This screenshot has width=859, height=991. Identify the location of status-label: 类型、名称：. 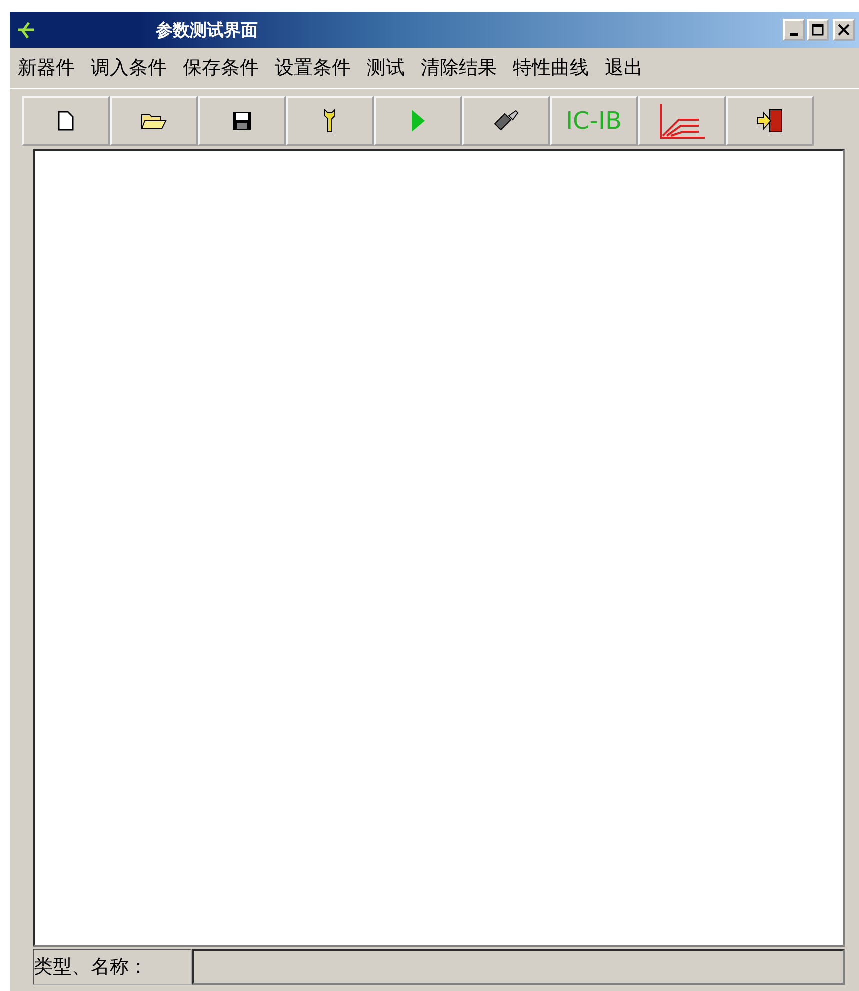
(112, 967).